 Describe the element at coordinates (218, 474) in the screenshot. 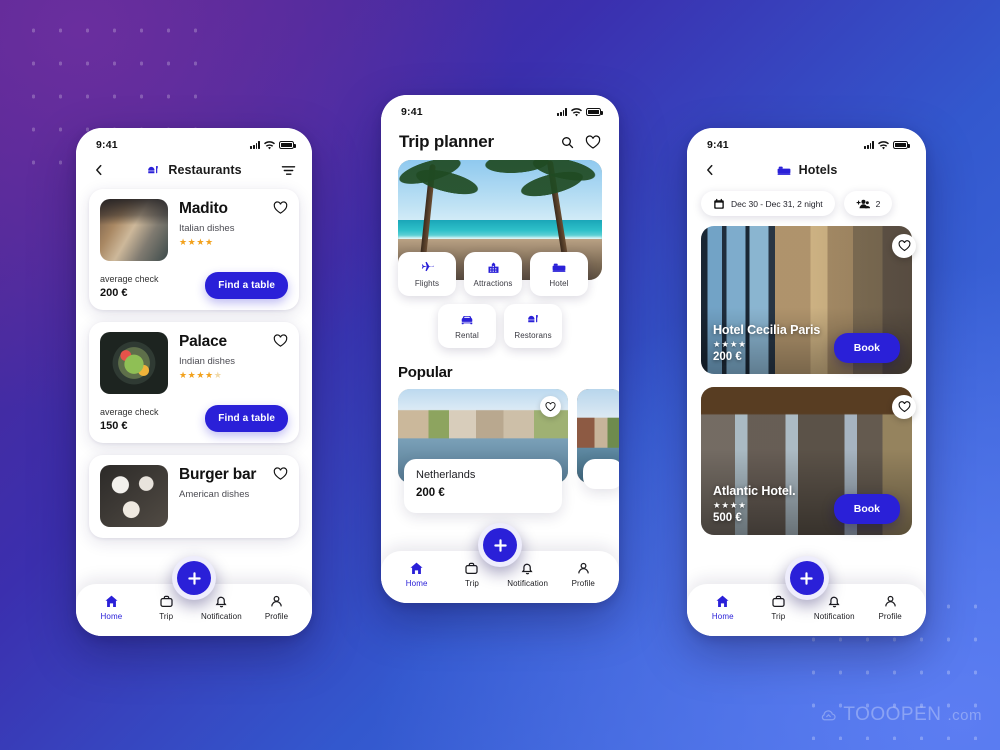

I see `restaurant-name: Burger bar` at that location.